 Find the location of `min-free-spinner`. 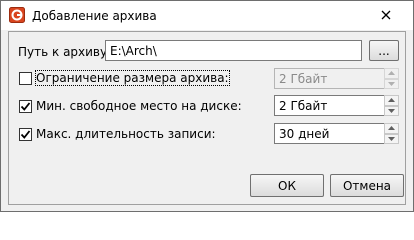

min-free-spinner is located at coordinates (391, 105).